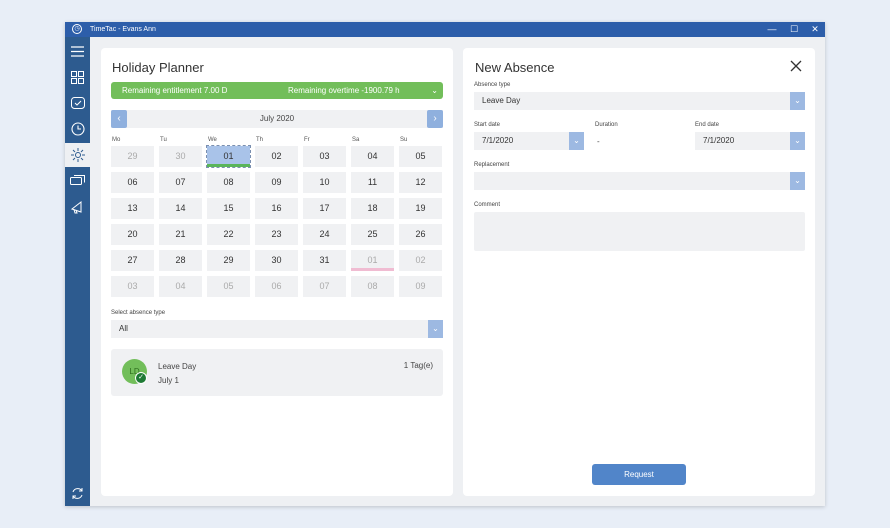 This screenshot has height=528, width=890. I want to click on calendar-day: 28, so click(180, 260).